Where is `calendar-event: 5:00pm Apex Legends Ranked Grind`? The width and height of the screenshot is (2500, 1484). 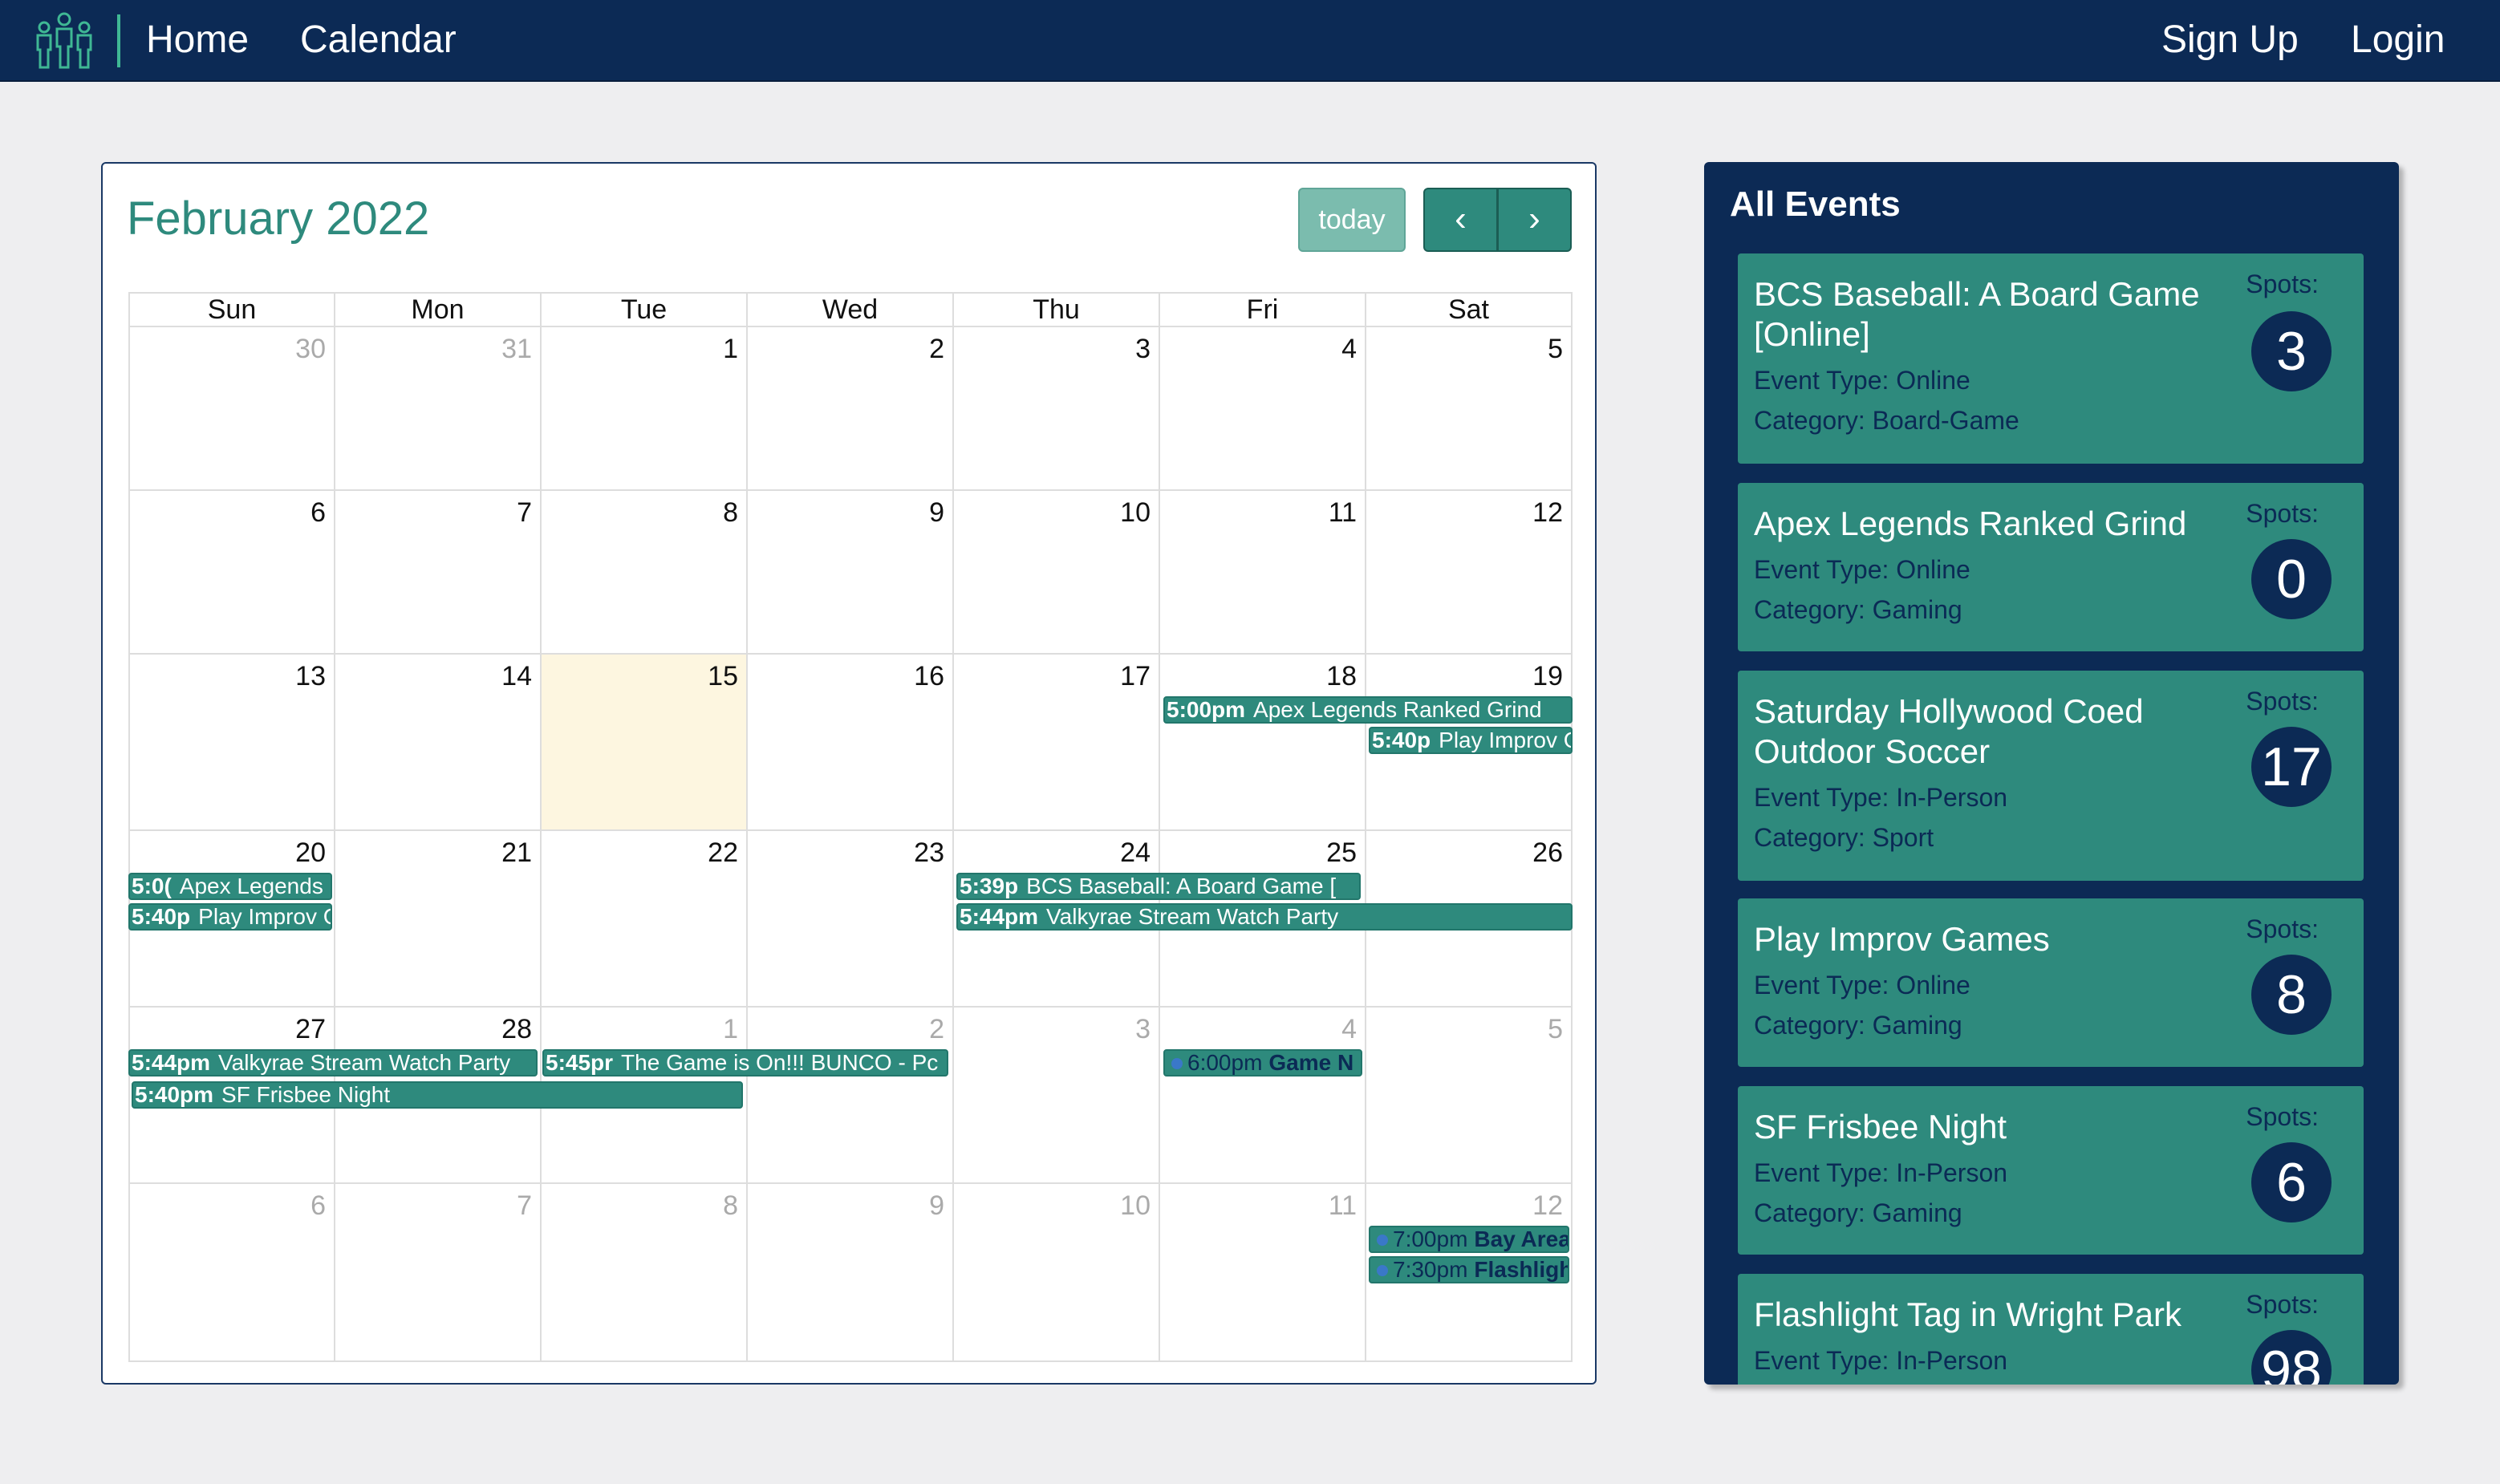 calendar-event: 5:00pm Apex Legends Ranked Grind is located at coordinates (1368, 710).